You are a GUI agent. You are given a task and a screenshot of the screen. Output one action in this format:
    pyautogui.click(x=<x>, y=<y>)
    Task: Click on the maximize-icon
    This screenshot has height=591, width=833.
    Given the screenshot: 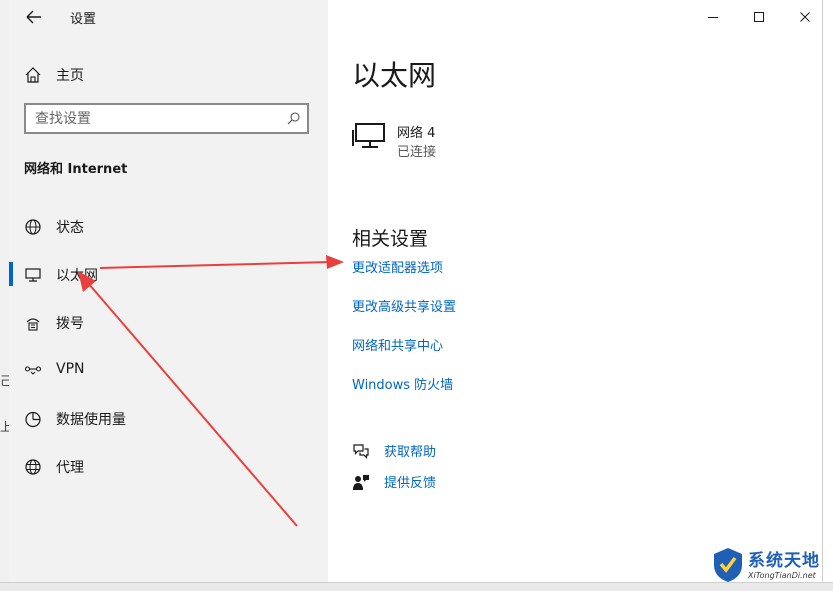 What is the action you would take?
    pyautogui.click(x=759, y=17)
    